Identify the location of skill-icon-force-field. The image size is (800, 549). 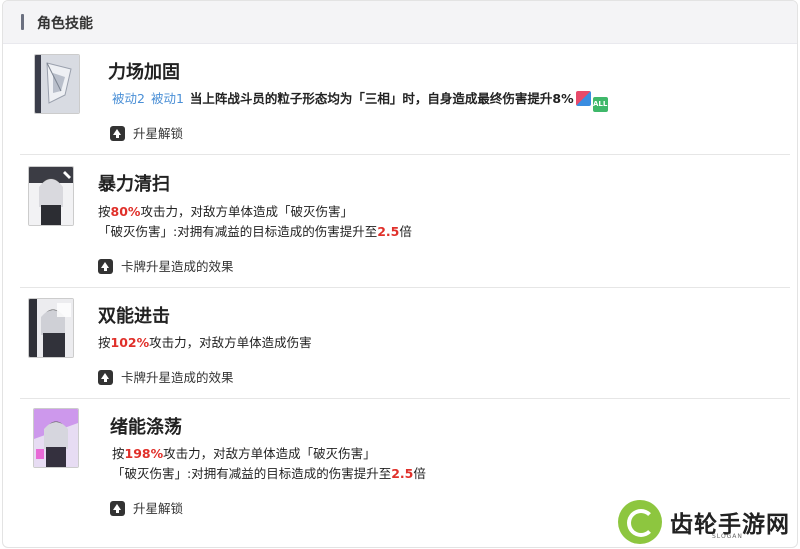
(57, 84).